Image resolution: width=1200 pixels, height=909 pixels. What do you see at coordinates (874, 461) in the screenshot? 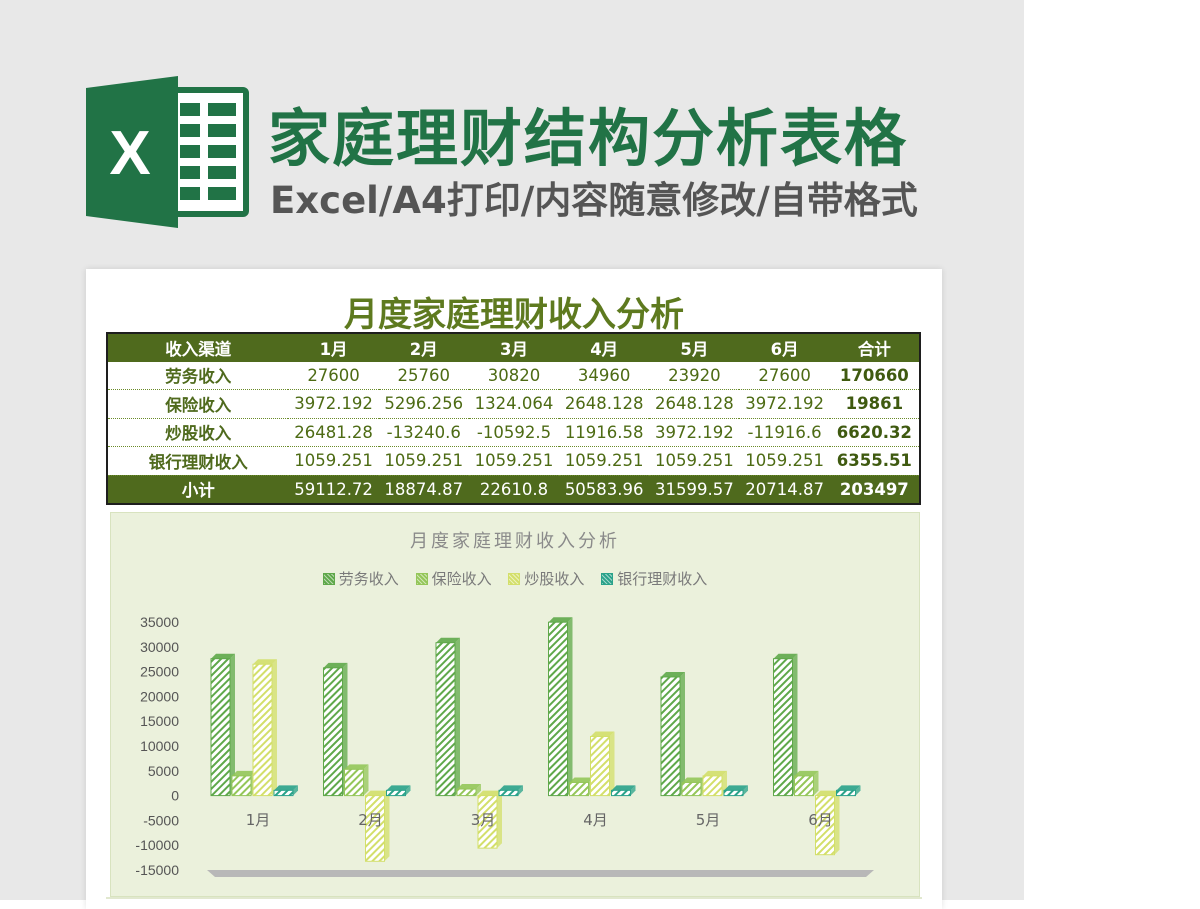
I see `row-total: 6355.51` at bounding box center [874, 461].